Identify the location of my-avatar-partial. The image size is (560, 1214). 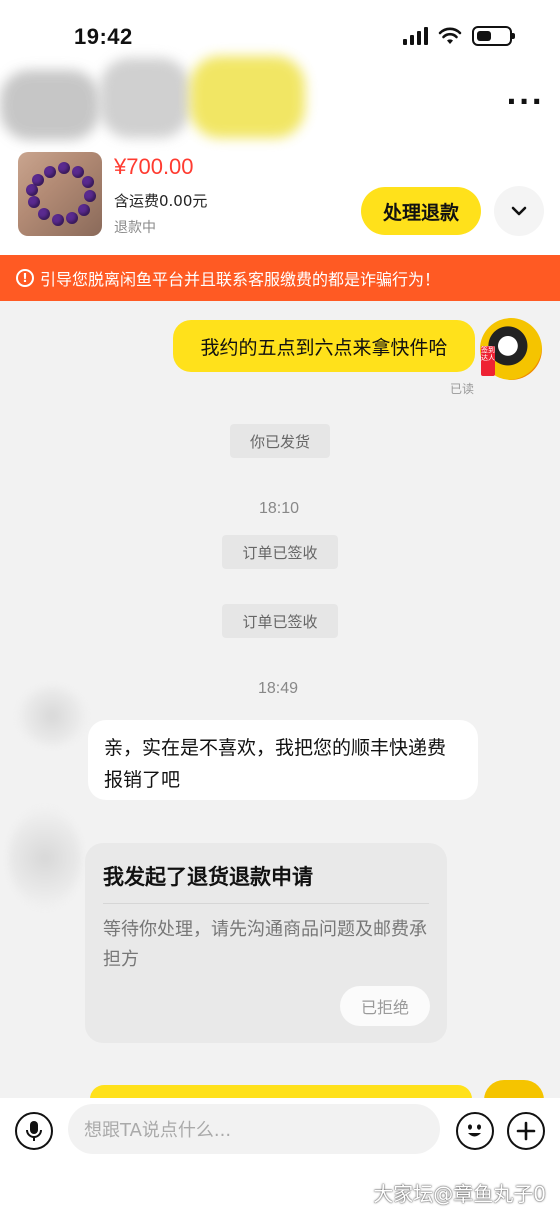
(514, 1090).